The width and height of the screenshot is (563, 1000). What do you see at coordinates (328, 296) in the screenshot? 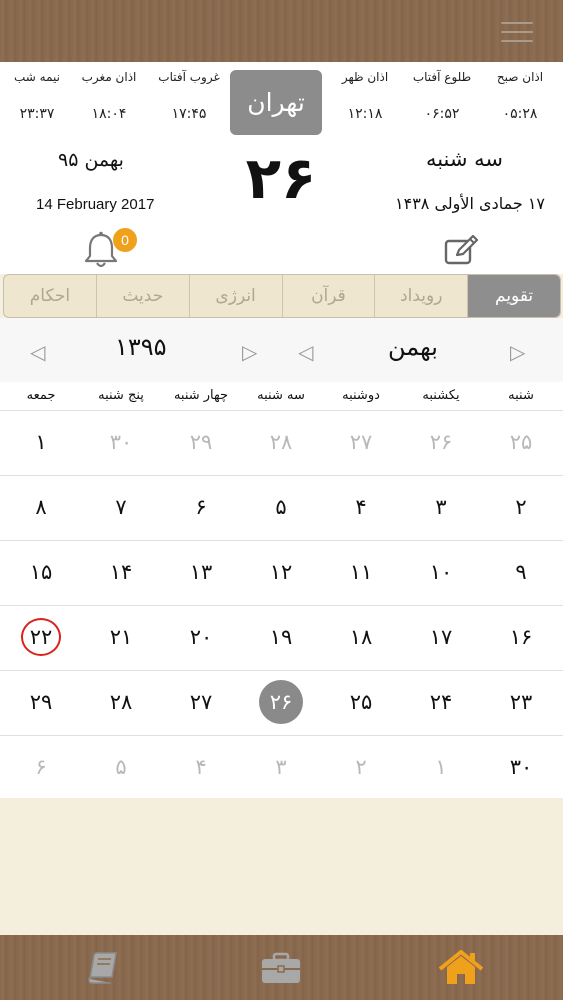
I see `tab-quran: قرآن` at bounding box center [328, 296].